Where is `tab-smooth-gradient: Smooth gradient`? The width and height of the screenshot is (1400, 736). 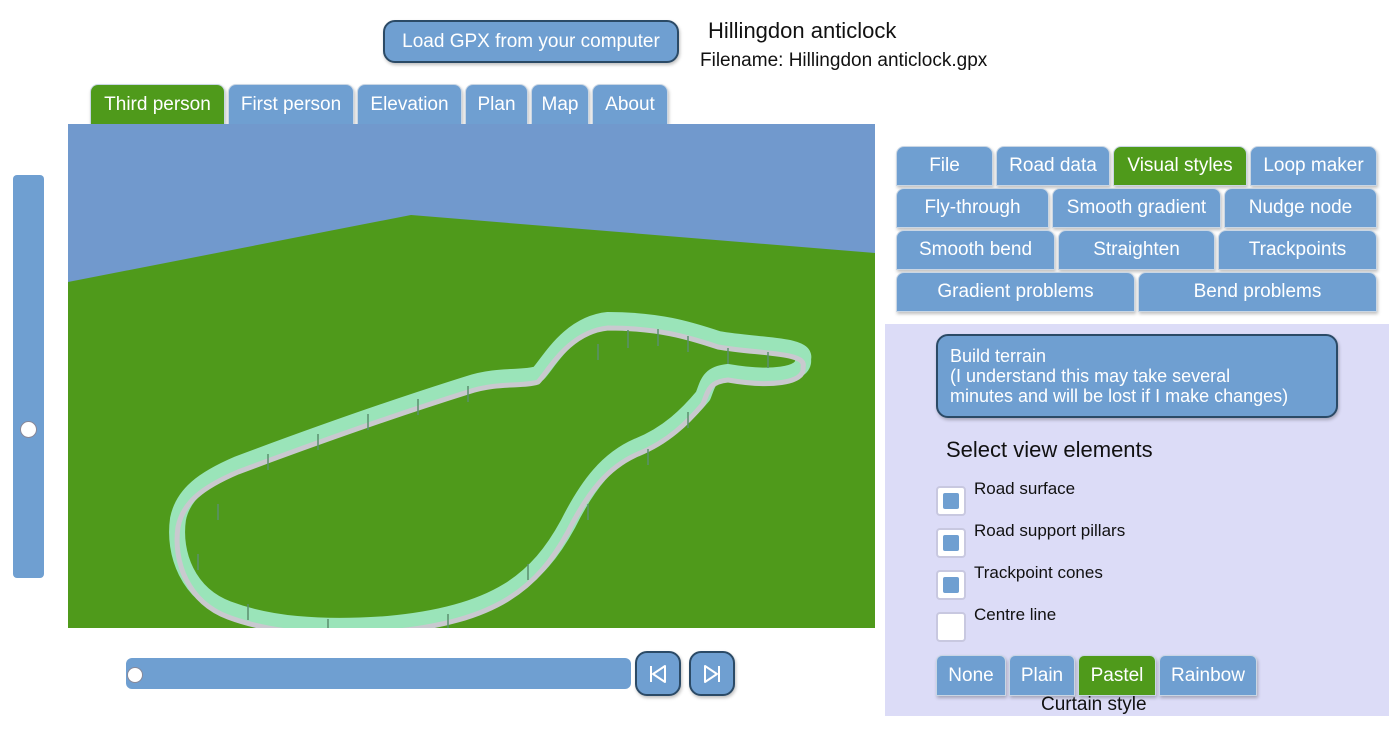
tab-smooth-gradient: Smooth gradient is located at coordinates (1136, 208).